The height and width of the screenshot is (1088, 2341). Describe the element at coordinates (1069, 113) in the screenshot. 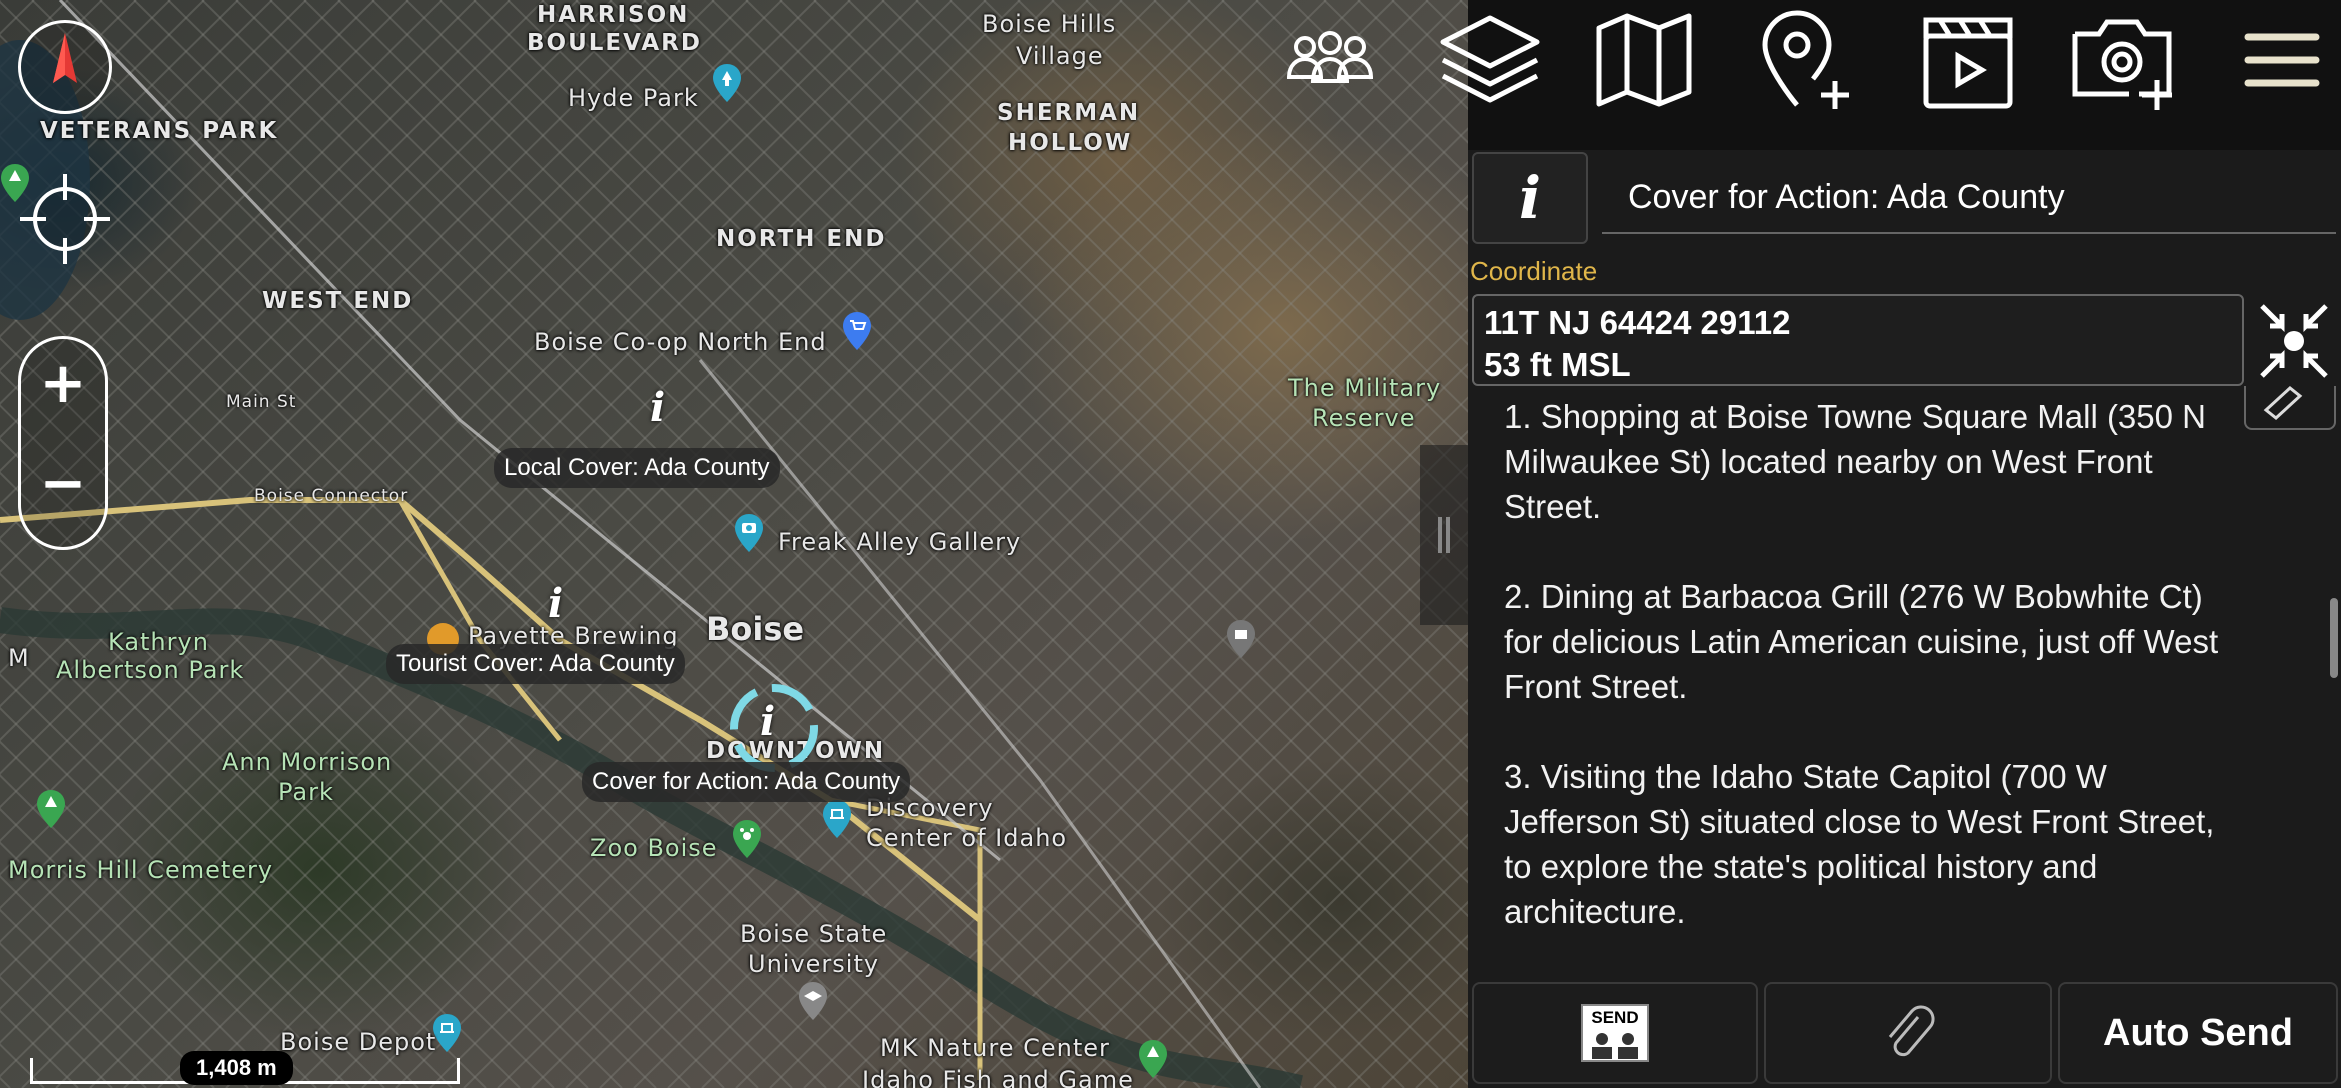

I see `map-area-label: SHERMAN` at that location.